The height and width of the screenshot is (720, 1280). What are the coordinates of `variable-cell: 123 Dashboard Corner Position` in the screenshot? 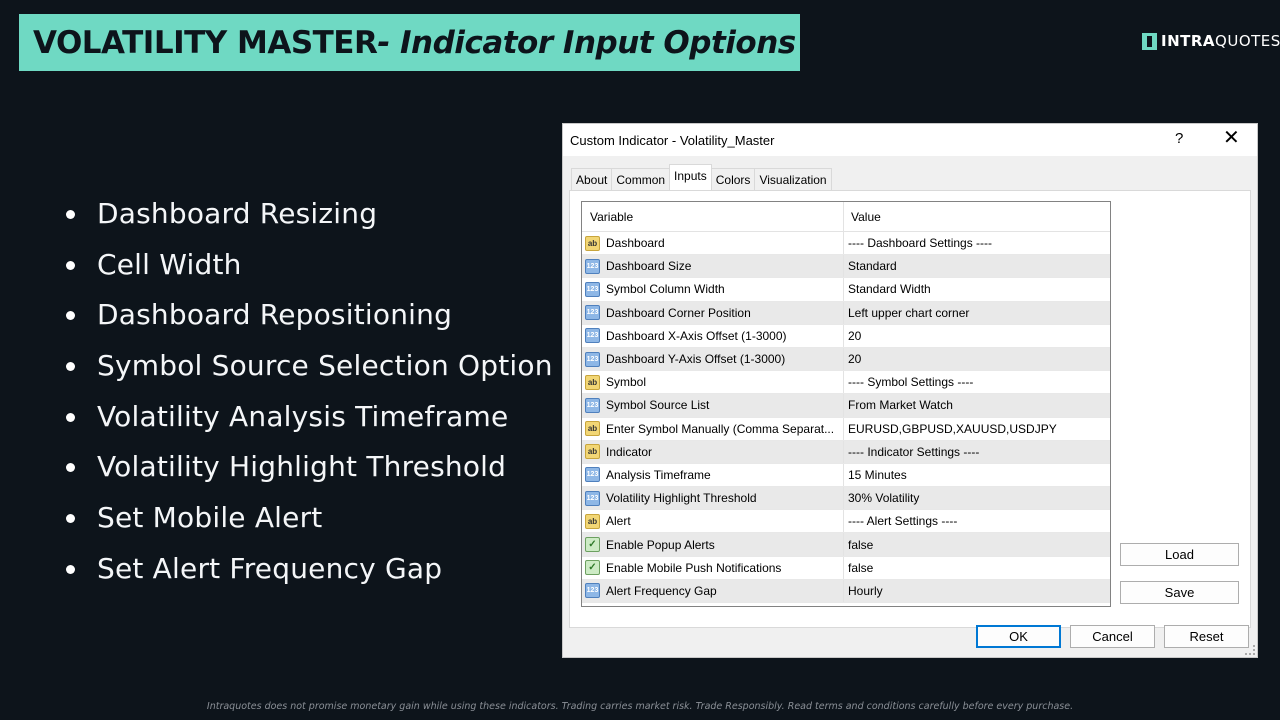 It's located at (713, 312).